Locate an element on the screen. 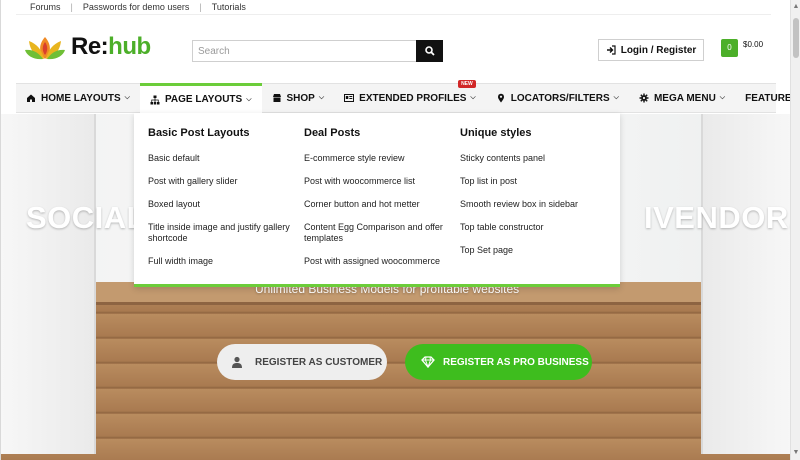 The image size is (800, 460). forums-link: Forums is located at coordinates (43, 7).